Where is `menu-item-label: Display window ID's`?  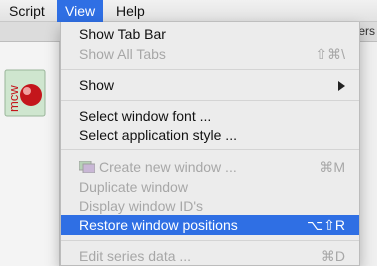
menu-item-label: Display window ID's is located at coordinates (141, 206).